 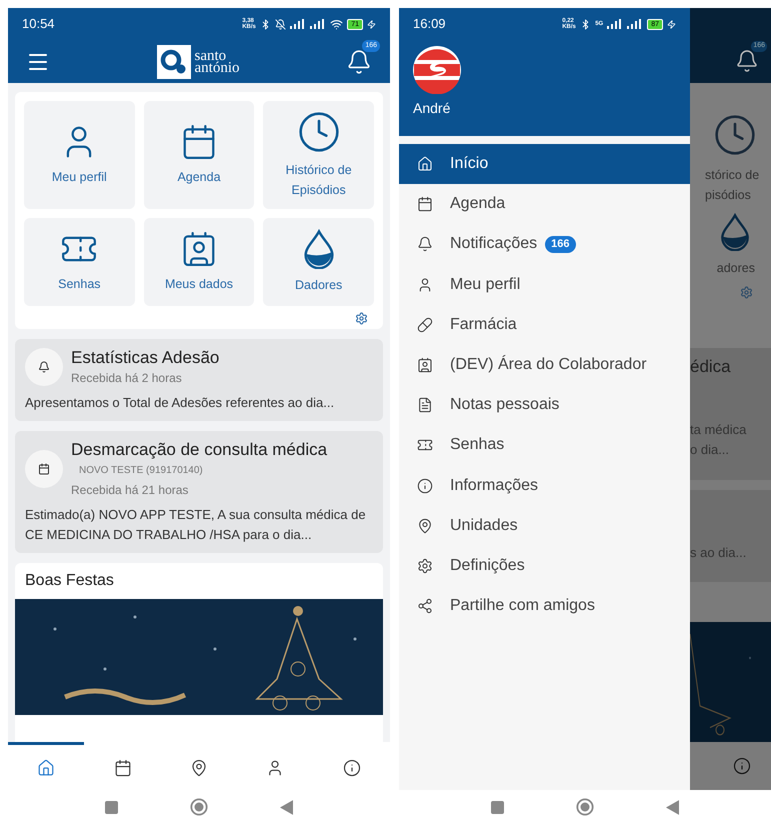 I want to click on drawer-item: Partilhe com amigos, so click(x=544, y=606).